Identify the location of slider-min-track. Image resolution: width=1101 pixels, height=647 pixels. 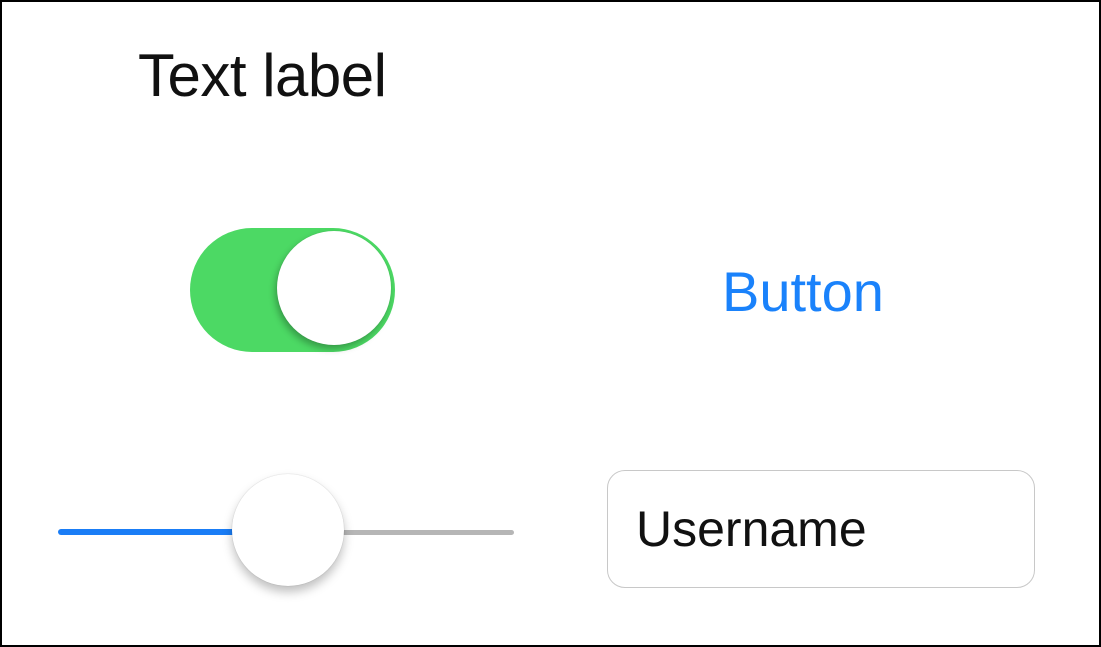
(150, 532).